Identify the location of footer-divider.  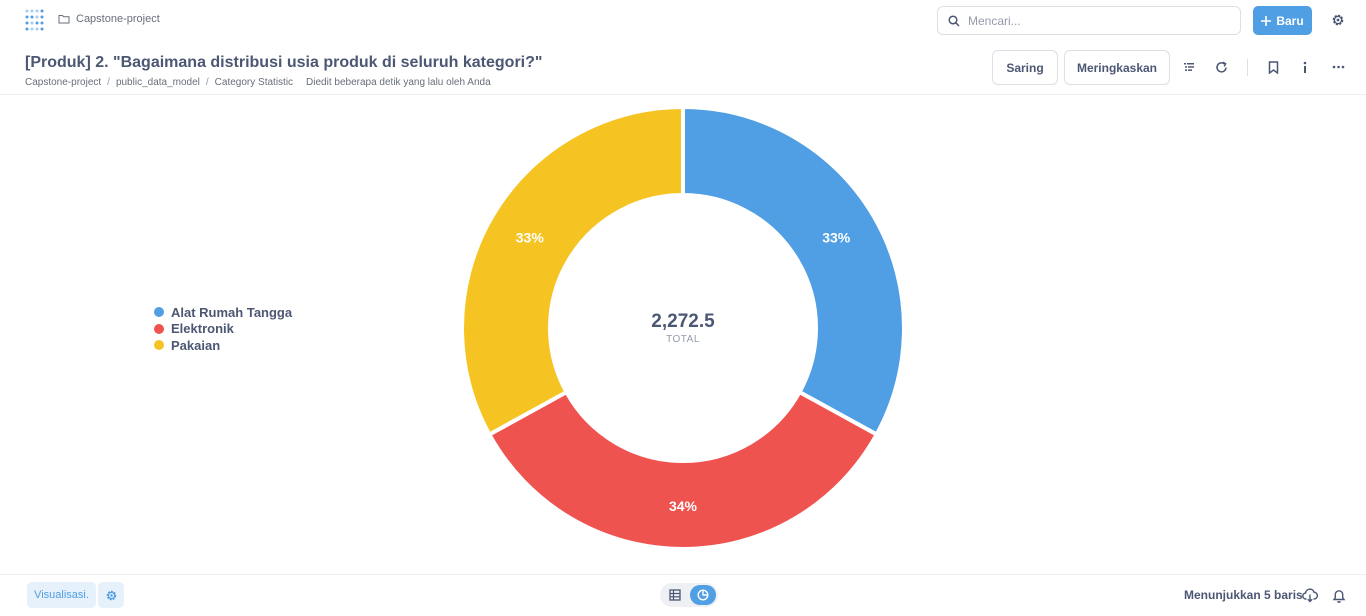
(683, 574).